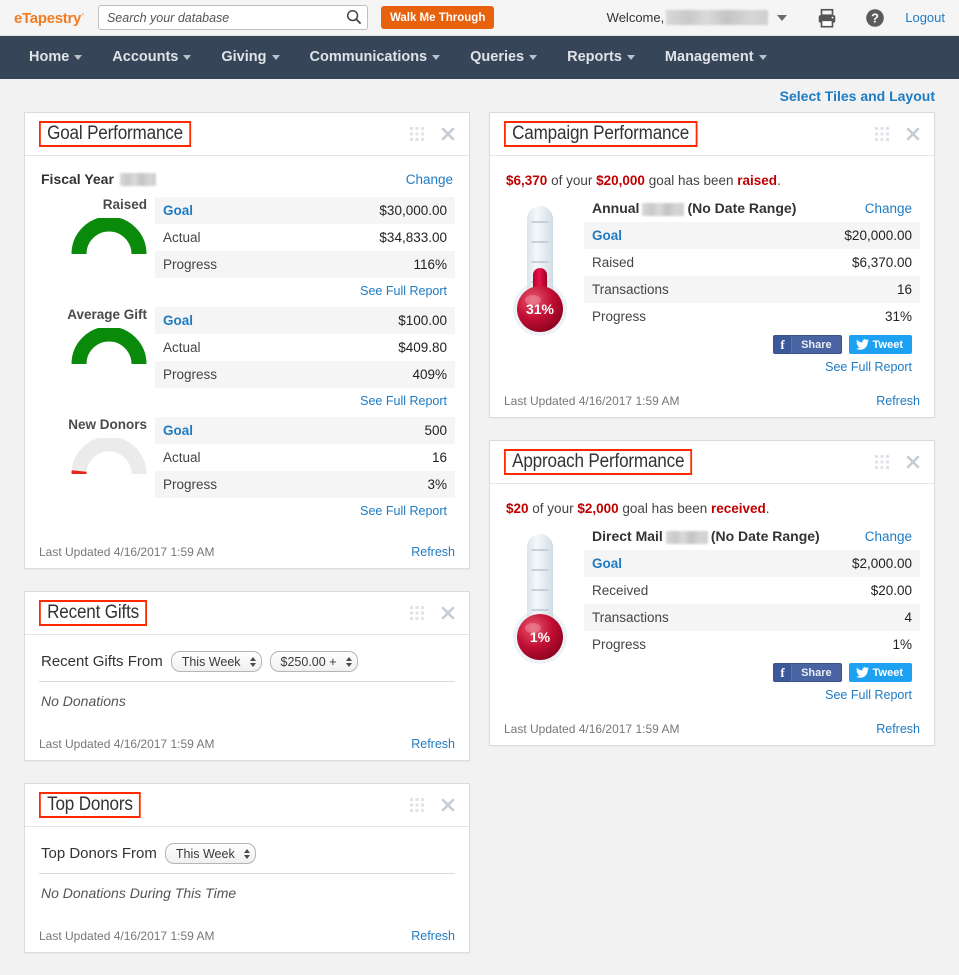  What do you see at coordinates (540, 637) in the screenshot?
I see `thermometer-percent-label: 1%` at bounding box center [540, 637].